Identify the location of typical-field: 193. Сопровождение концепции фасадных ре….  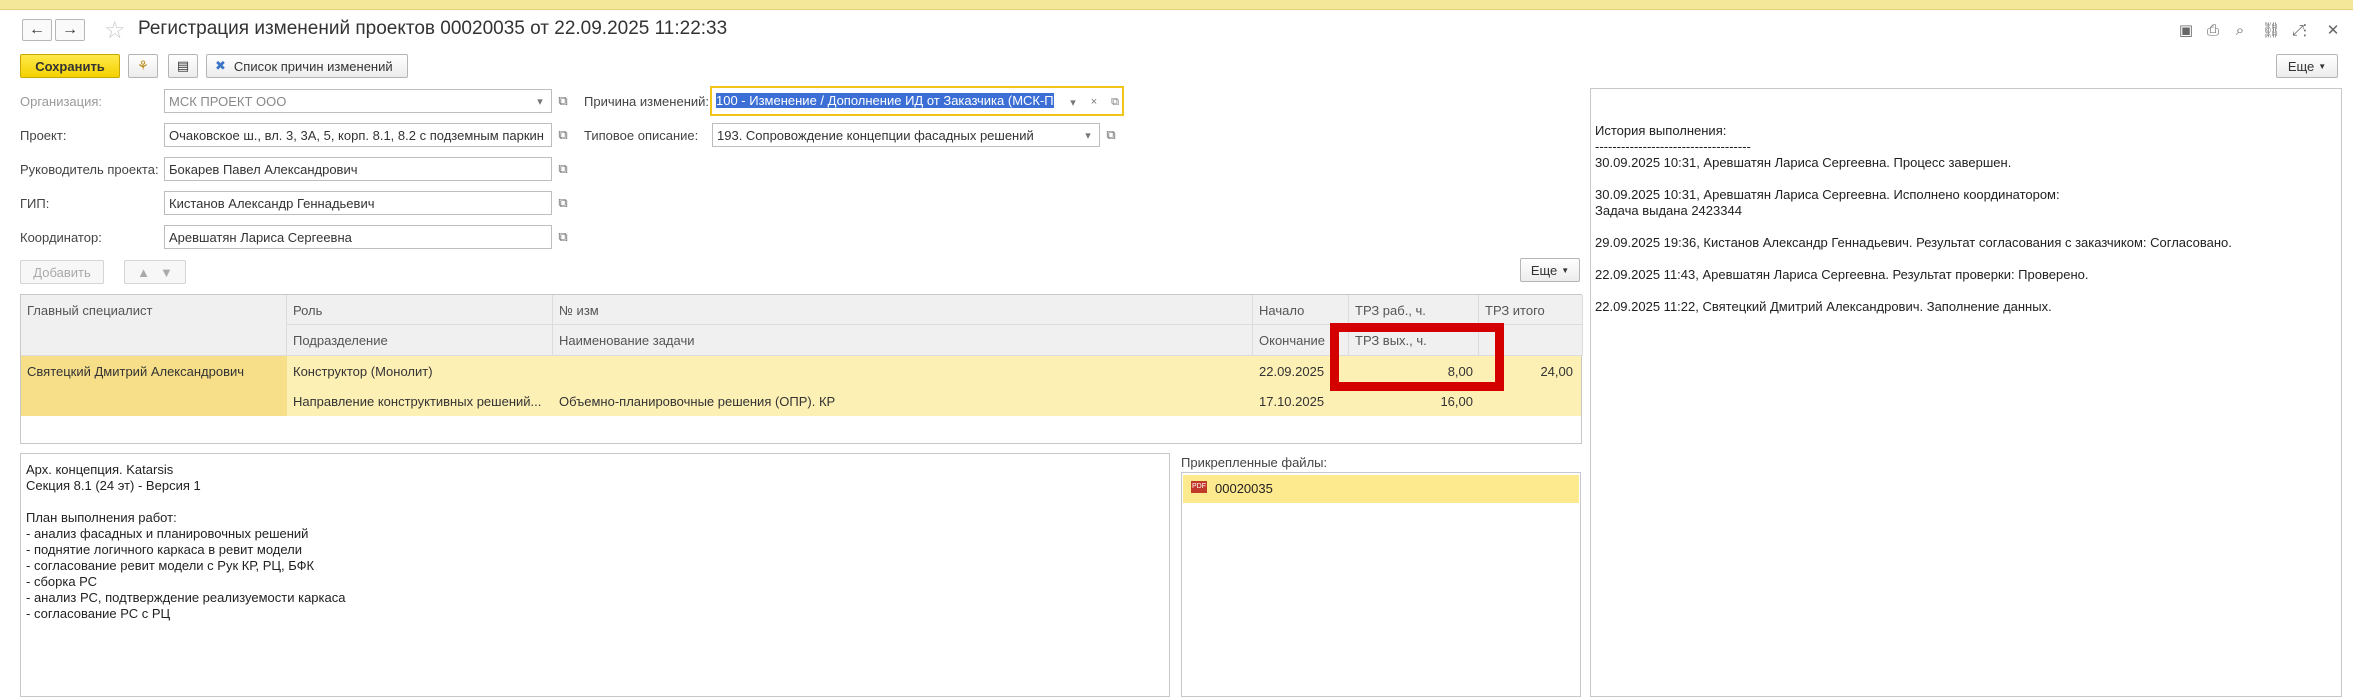
(906, 135).